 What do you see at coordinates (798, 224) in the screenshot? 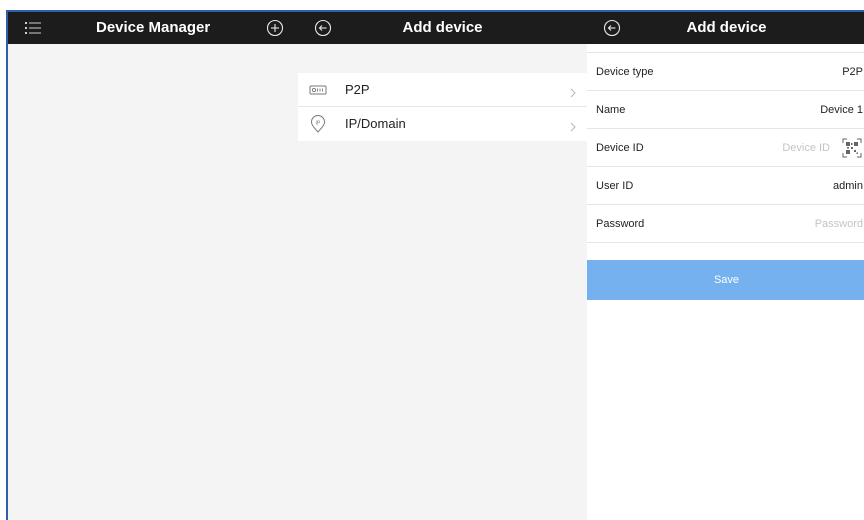
I see `password-input` at bounding box center [798, 224].